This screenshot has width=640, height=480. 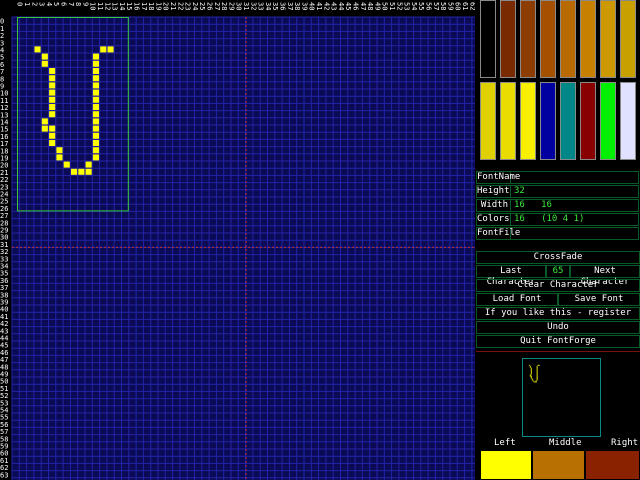 What do you see at coordinates (511, 276) in the screenshot?
I see `last-character-button: Last Character` at bounding box center [511, 276].